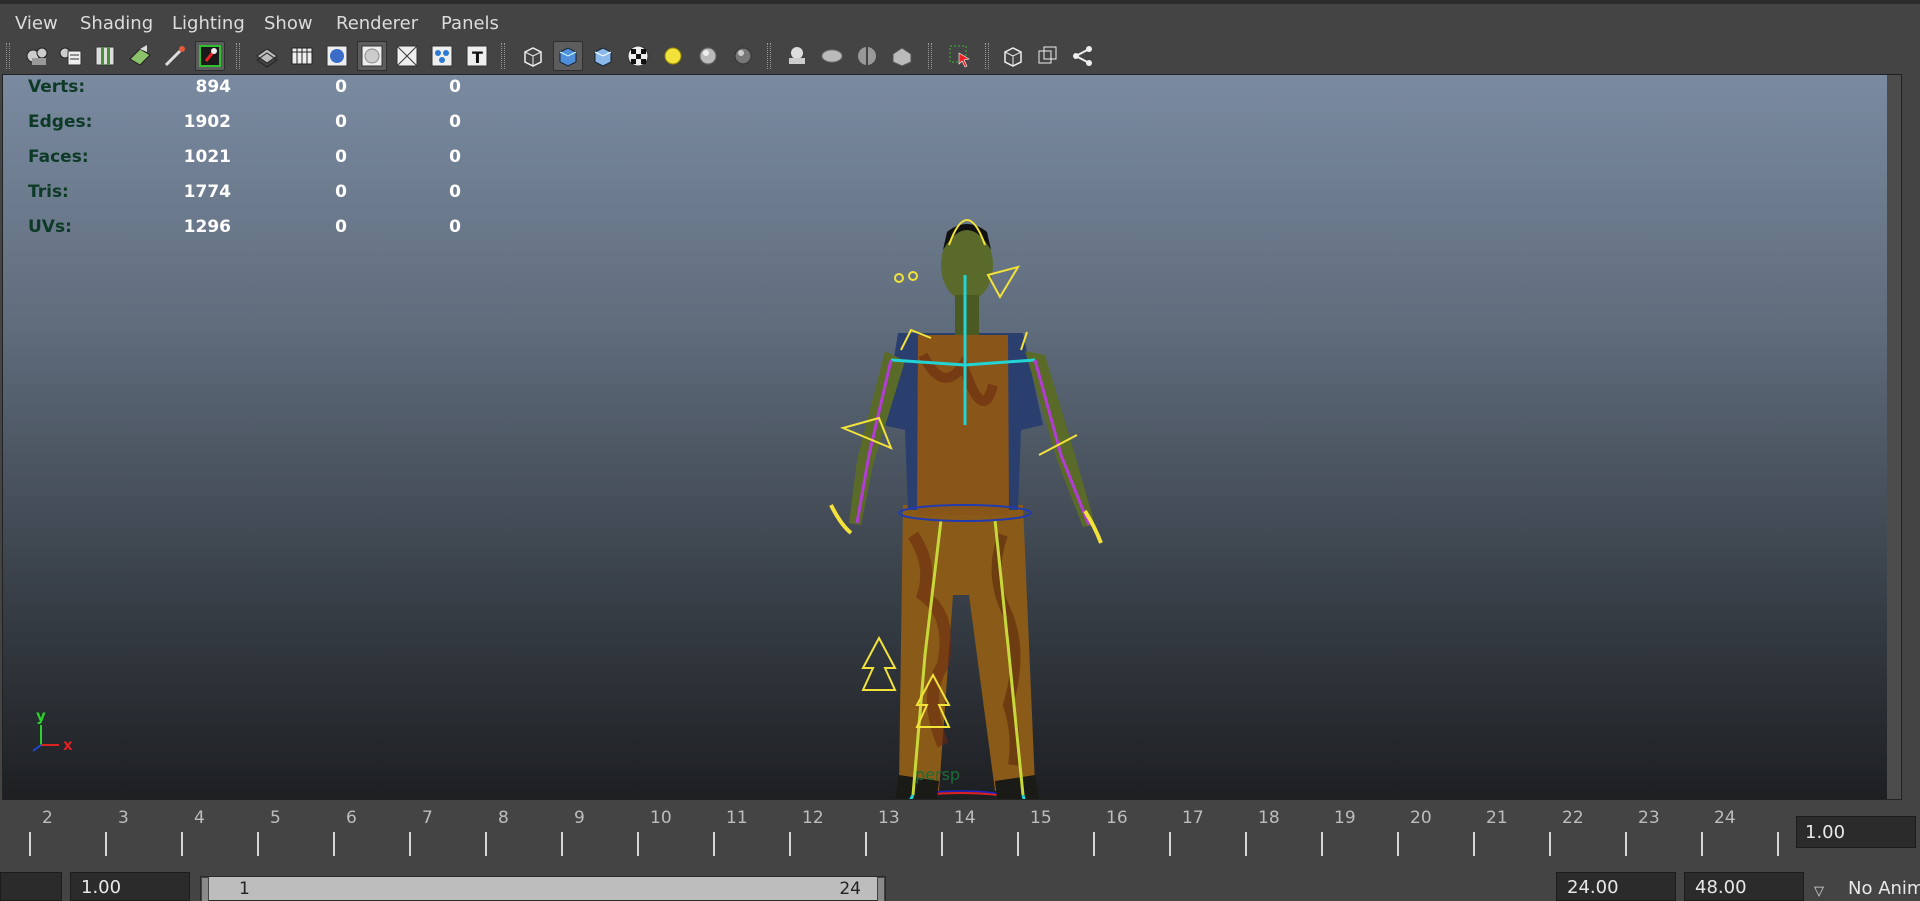  What do you see at coordinates (31, 886) in the screenshot?
I see `start-time-field-blank` at bounding box center [31, 886].